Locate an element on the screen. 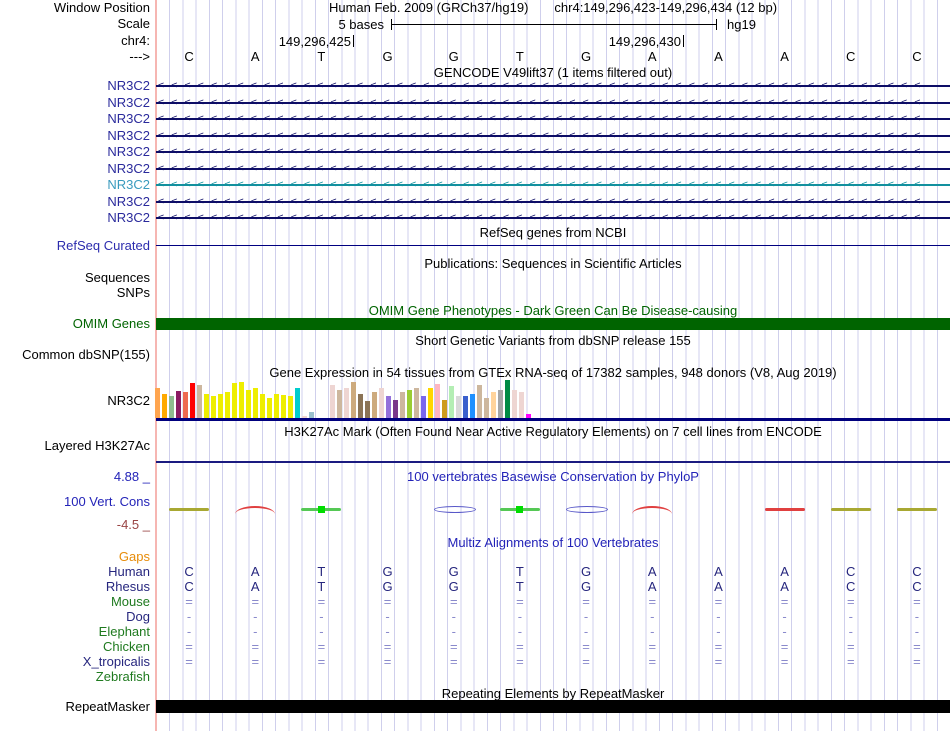  multiz-species-label-elephant: Elephant is located at coordinates (75, 632).